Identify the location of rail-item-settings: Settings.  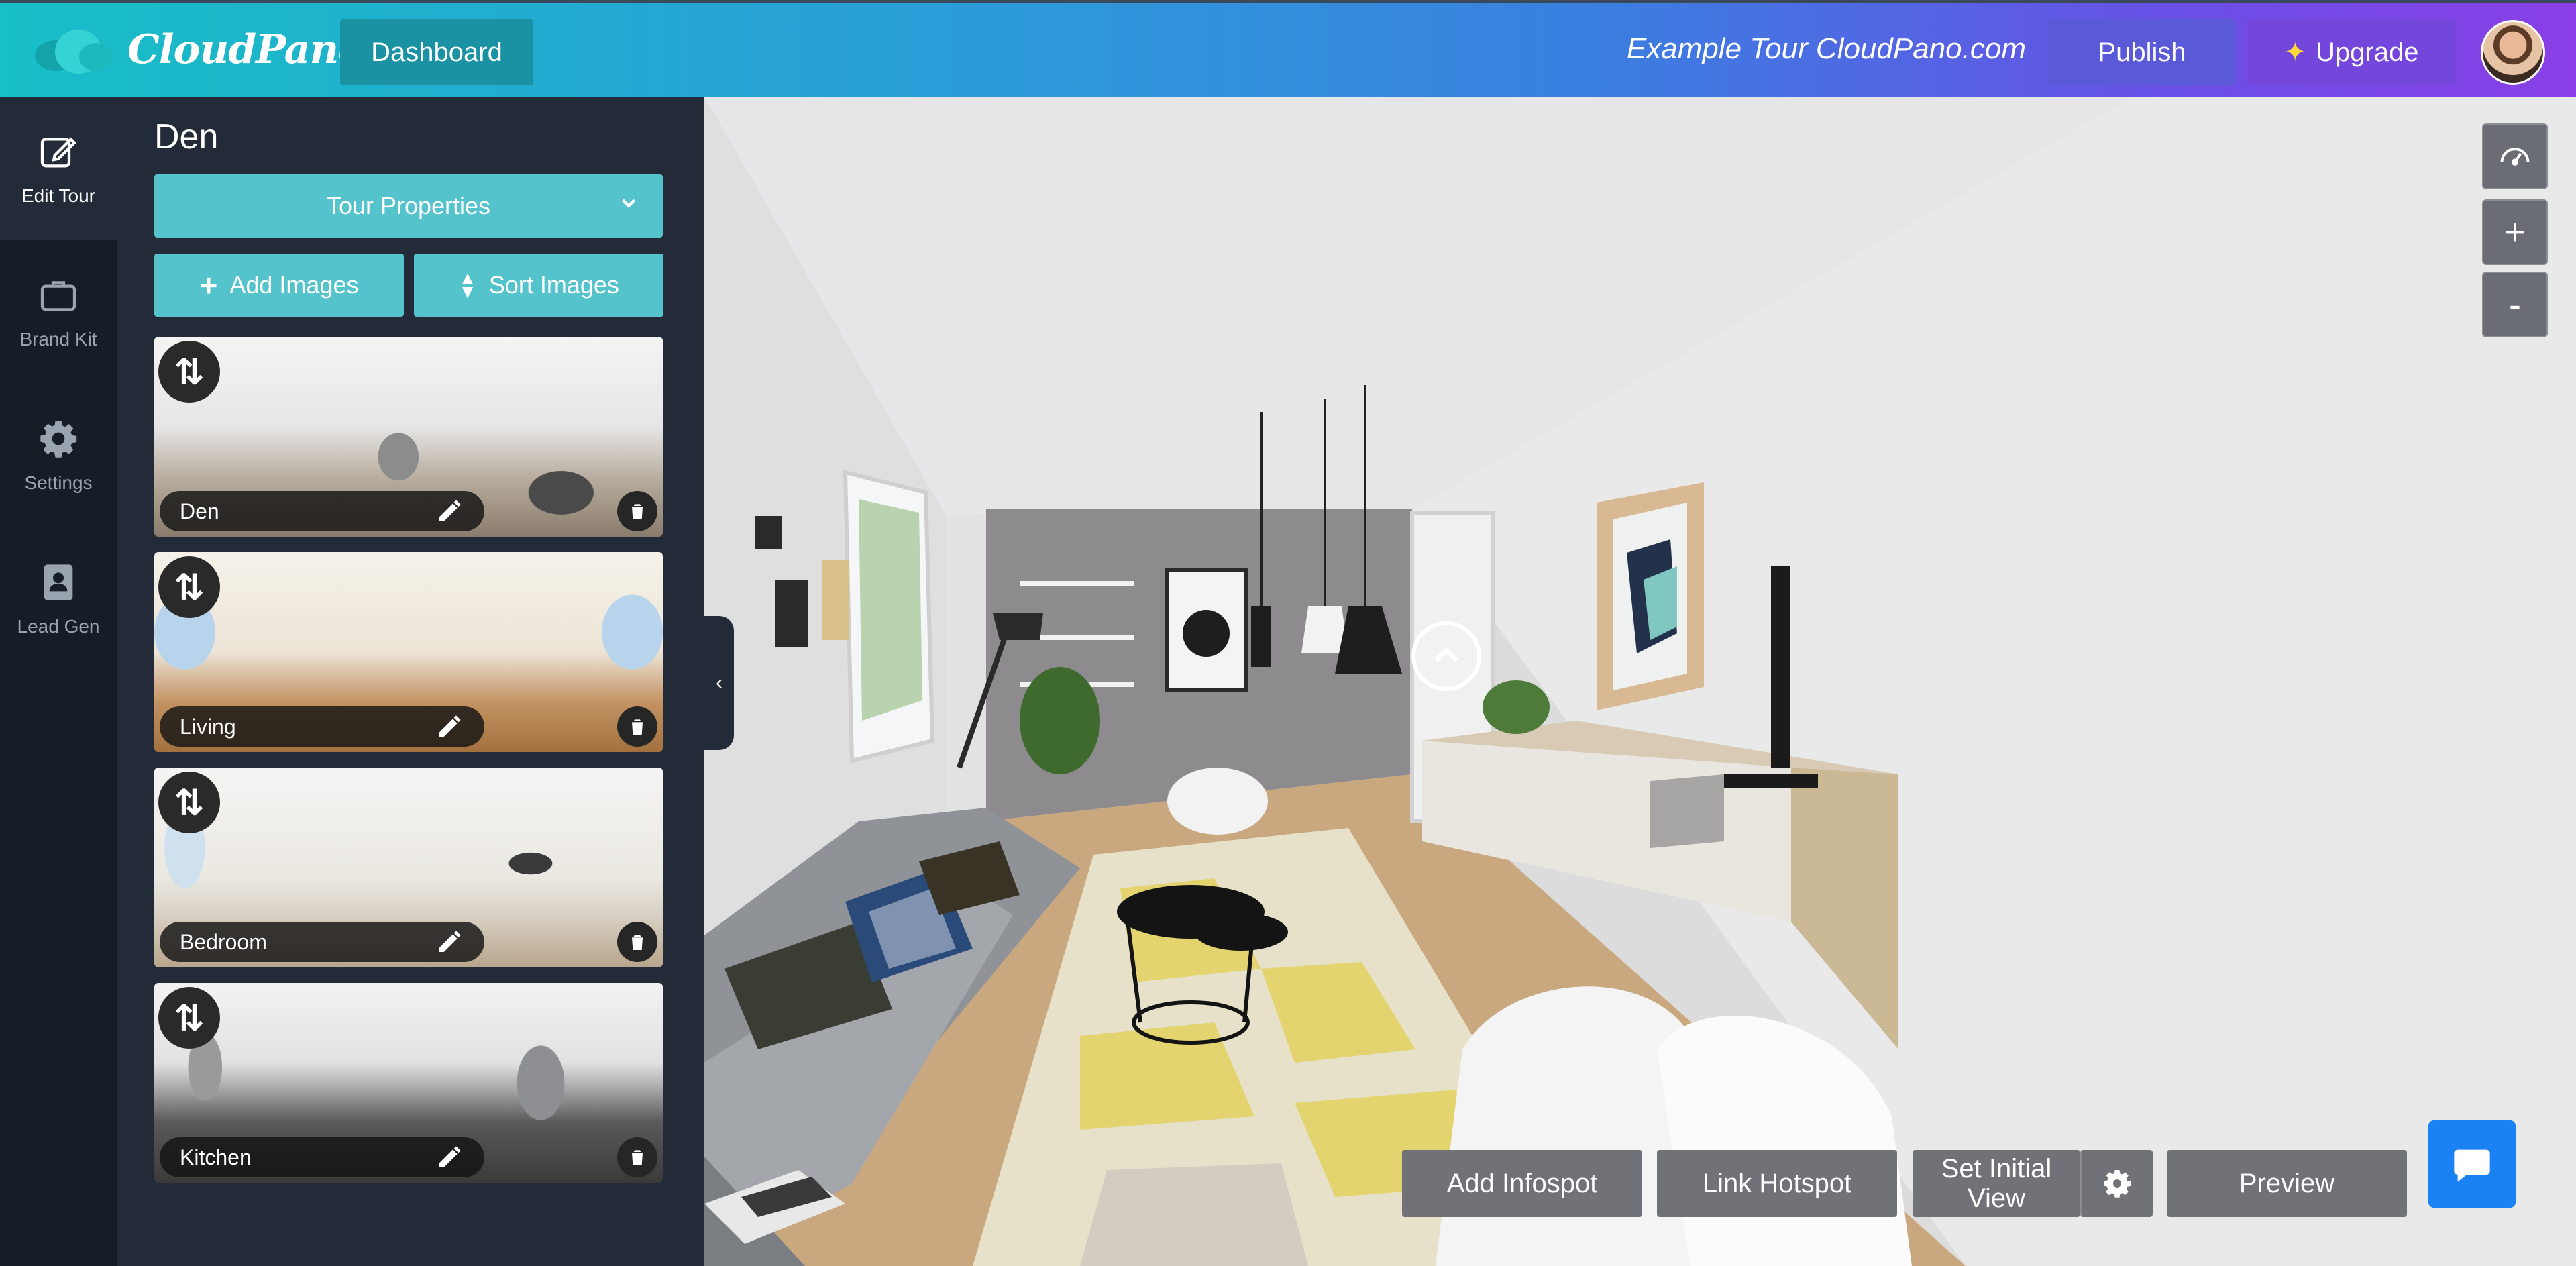
(58, 455).